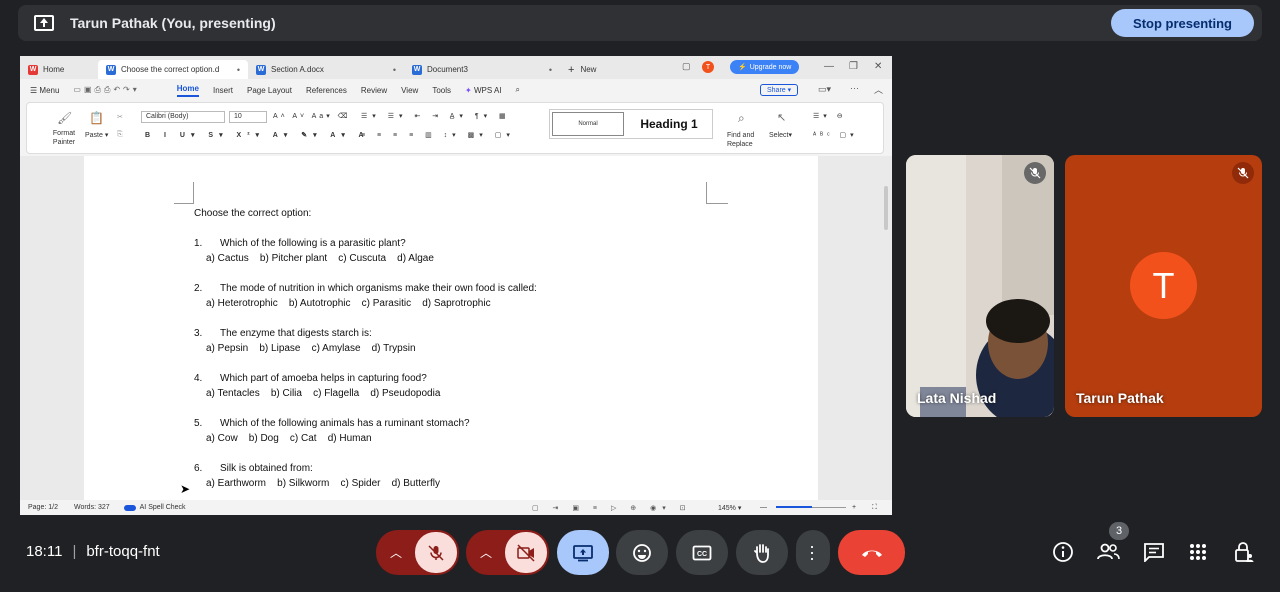  Describe the element at coordinates (780, 135) in the screenshot. I see `select-button: Select▾` at that location.